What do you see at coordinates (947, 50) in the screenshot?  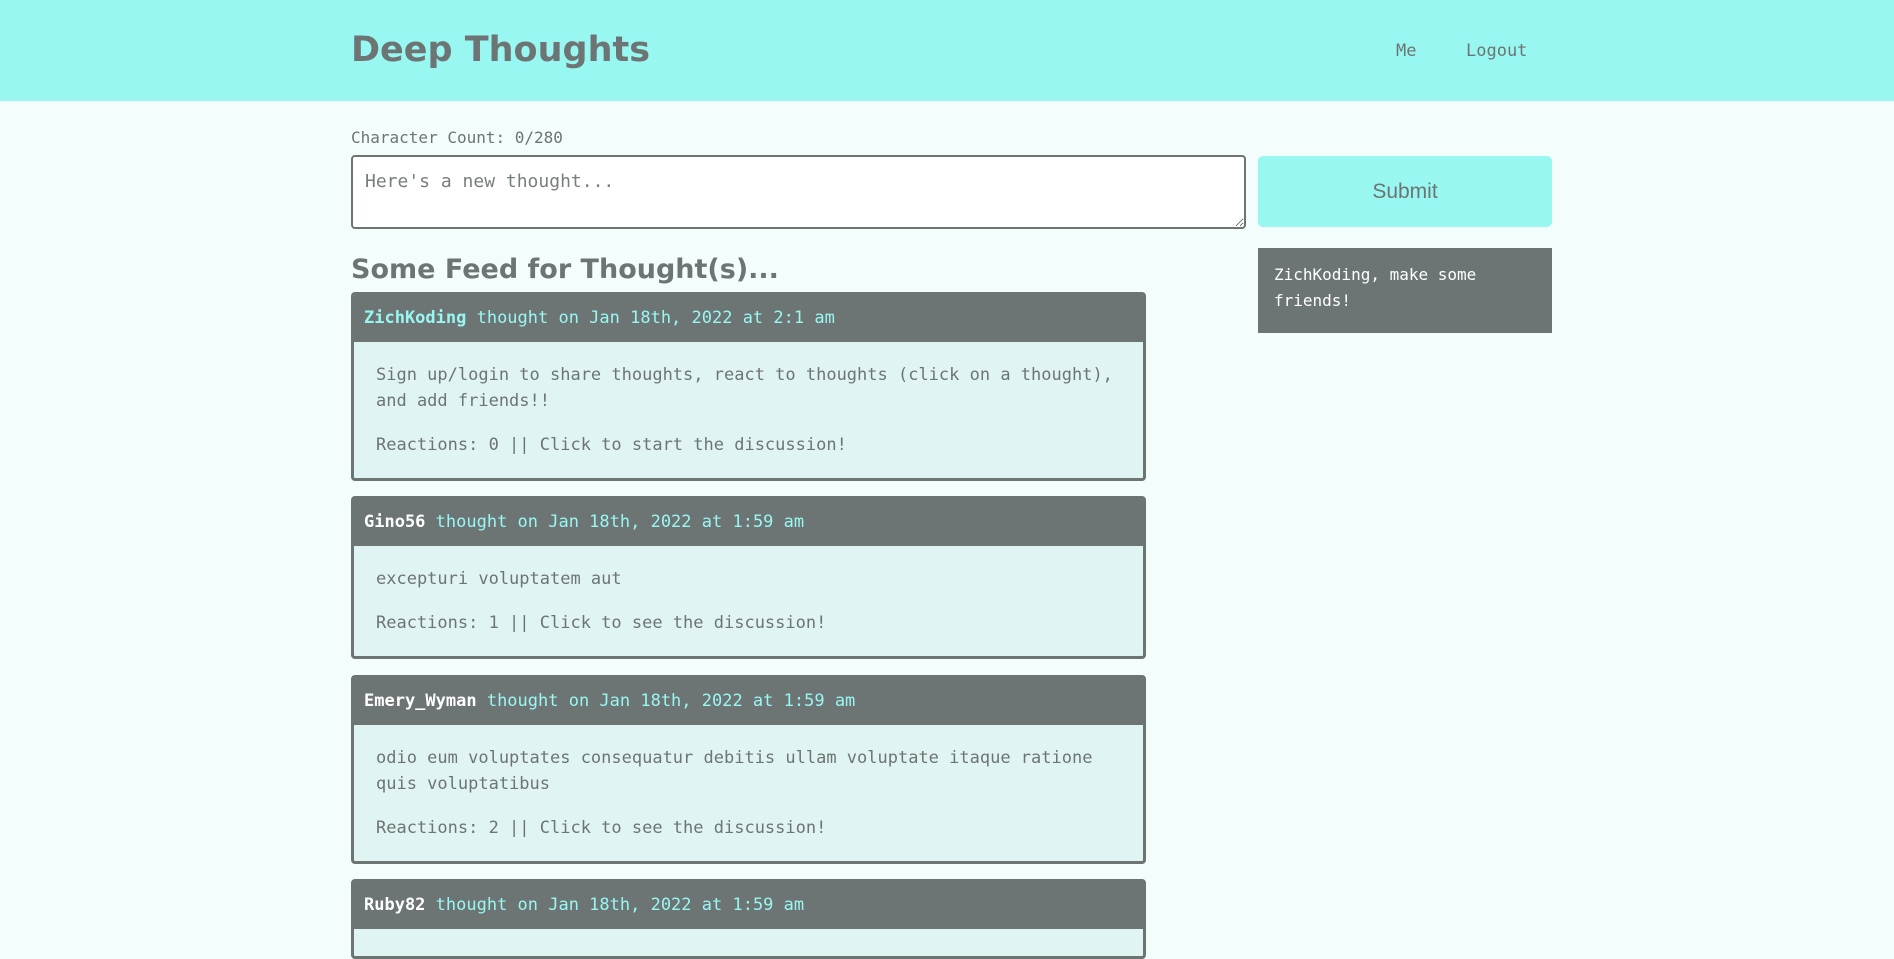 I see `site-header: Deep Thoughts Me Logout` at bounding box center [947, 50].